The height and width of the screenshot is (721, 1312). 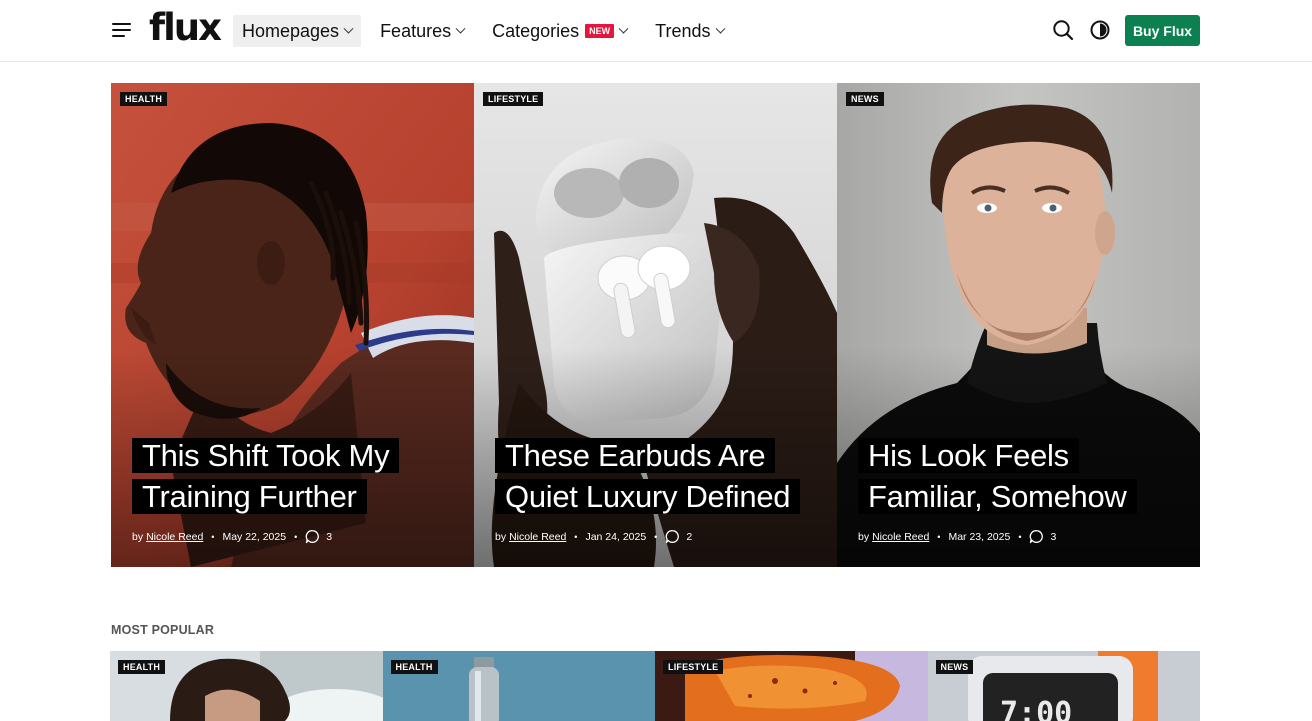 I want to click on nav-item-homepages: Homepages, so click(x=297, y=31).